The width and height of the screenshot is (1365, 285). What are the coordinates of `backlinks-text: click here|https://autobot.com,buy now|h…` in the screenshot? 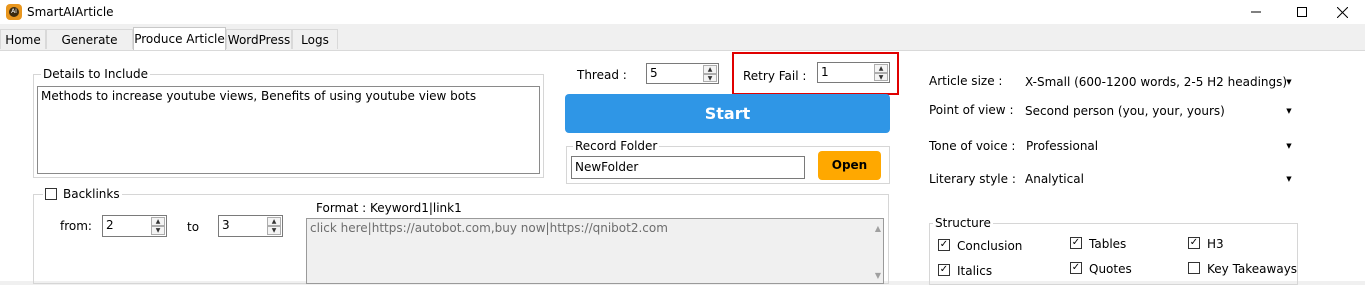 It's located at (489, 228).